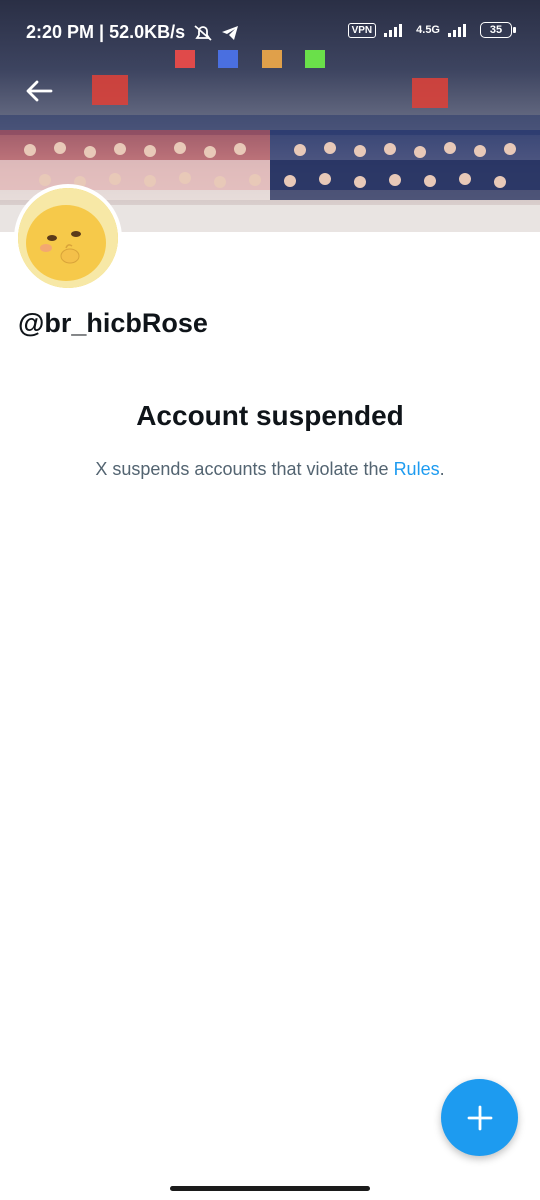 The height and width of the screenshot is (1200, 540). What do you see at coordinates (244, 469) in the screenshot?
I see `suspended-text: X suspends accounts that violate the` at bounding box center [244, 469].